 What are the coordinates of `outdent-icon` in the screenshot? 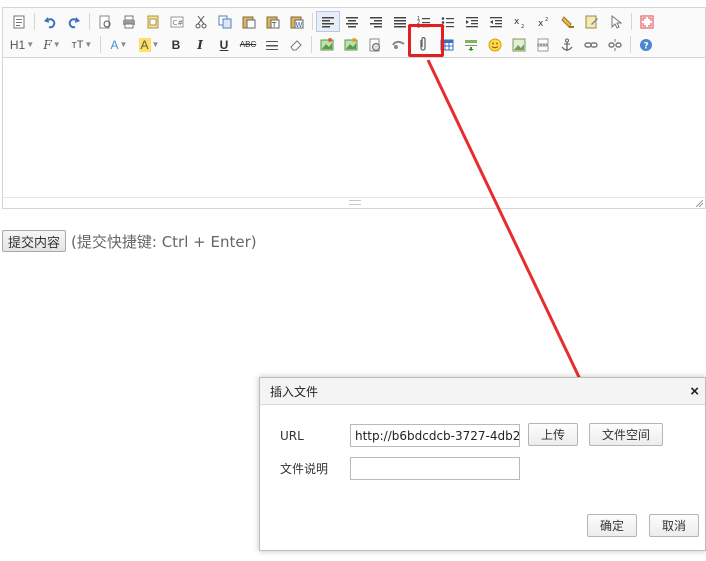 It's located at (496, 21).